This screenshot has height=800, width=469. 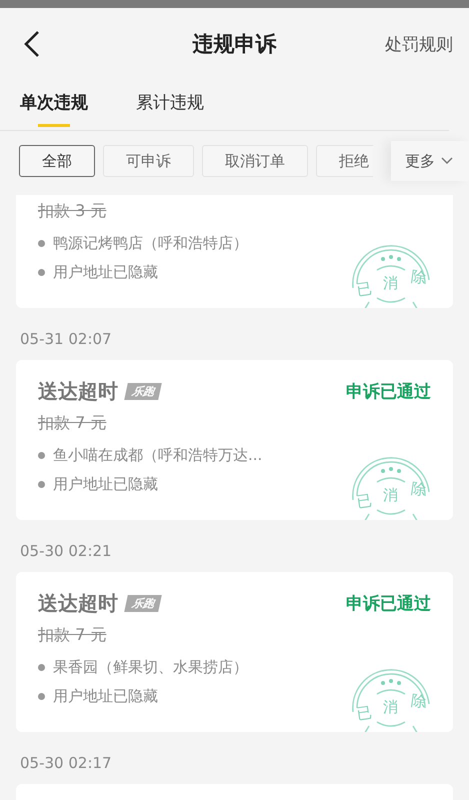 What do you see at coordinates (234, 44) in the screenshot?
I see `page-title: 违规申诉` at bounding box center [234, 44].